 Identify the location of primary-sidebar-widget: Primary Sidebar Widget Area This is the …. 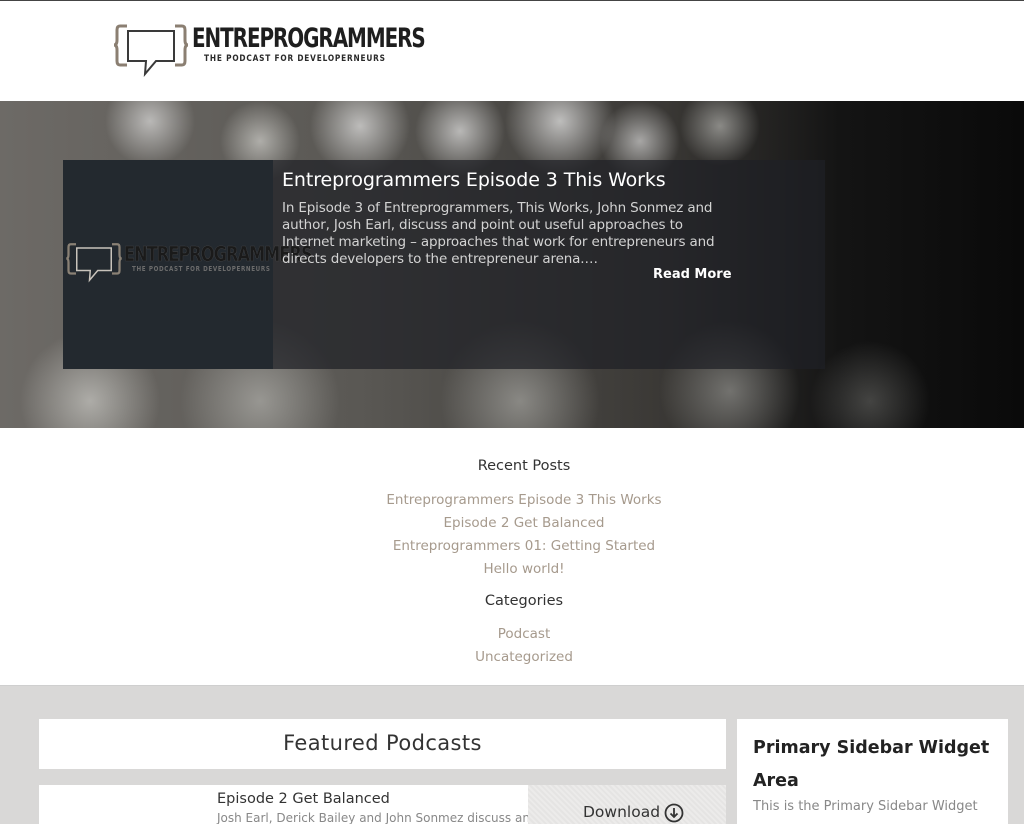
(872, 771).